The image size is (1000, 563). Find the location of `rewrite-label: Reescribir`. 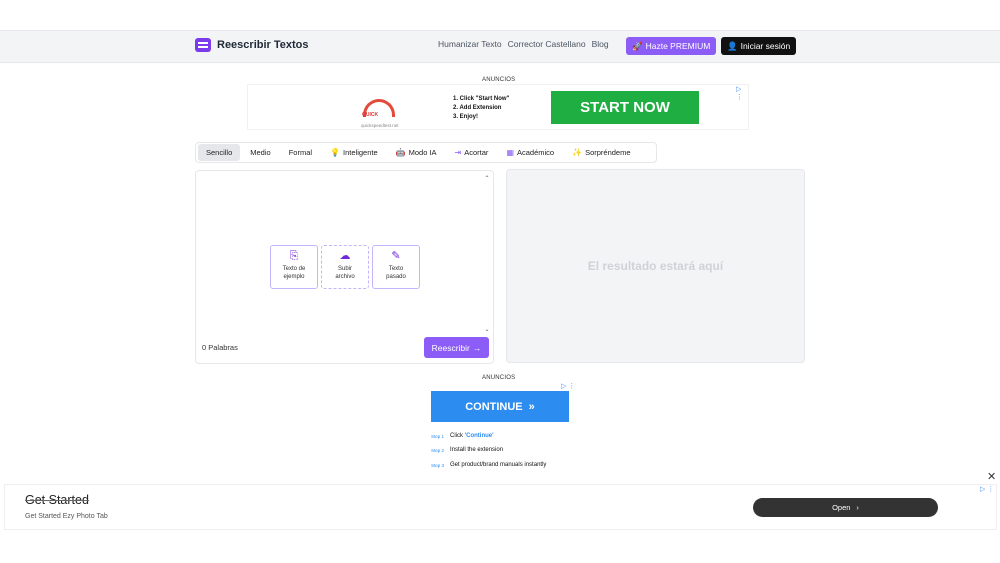

rewrite-label: Reescribir is located at coordinates (450, 347).